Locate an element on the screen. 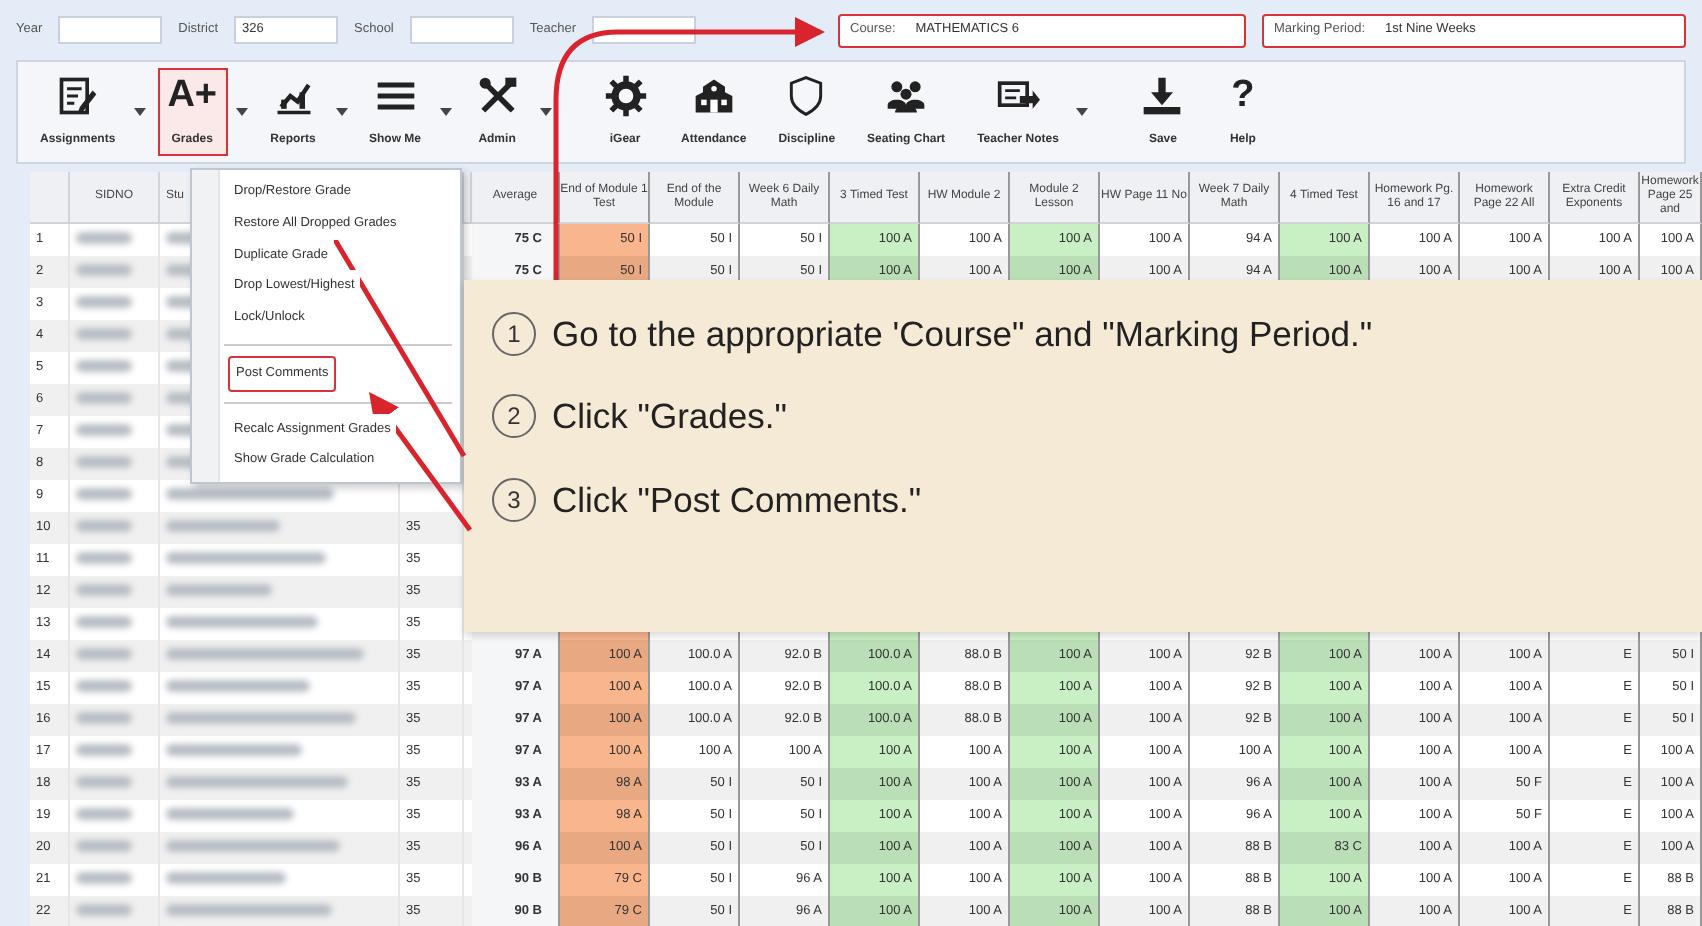  building-icon is located at coordinates (713, 96).